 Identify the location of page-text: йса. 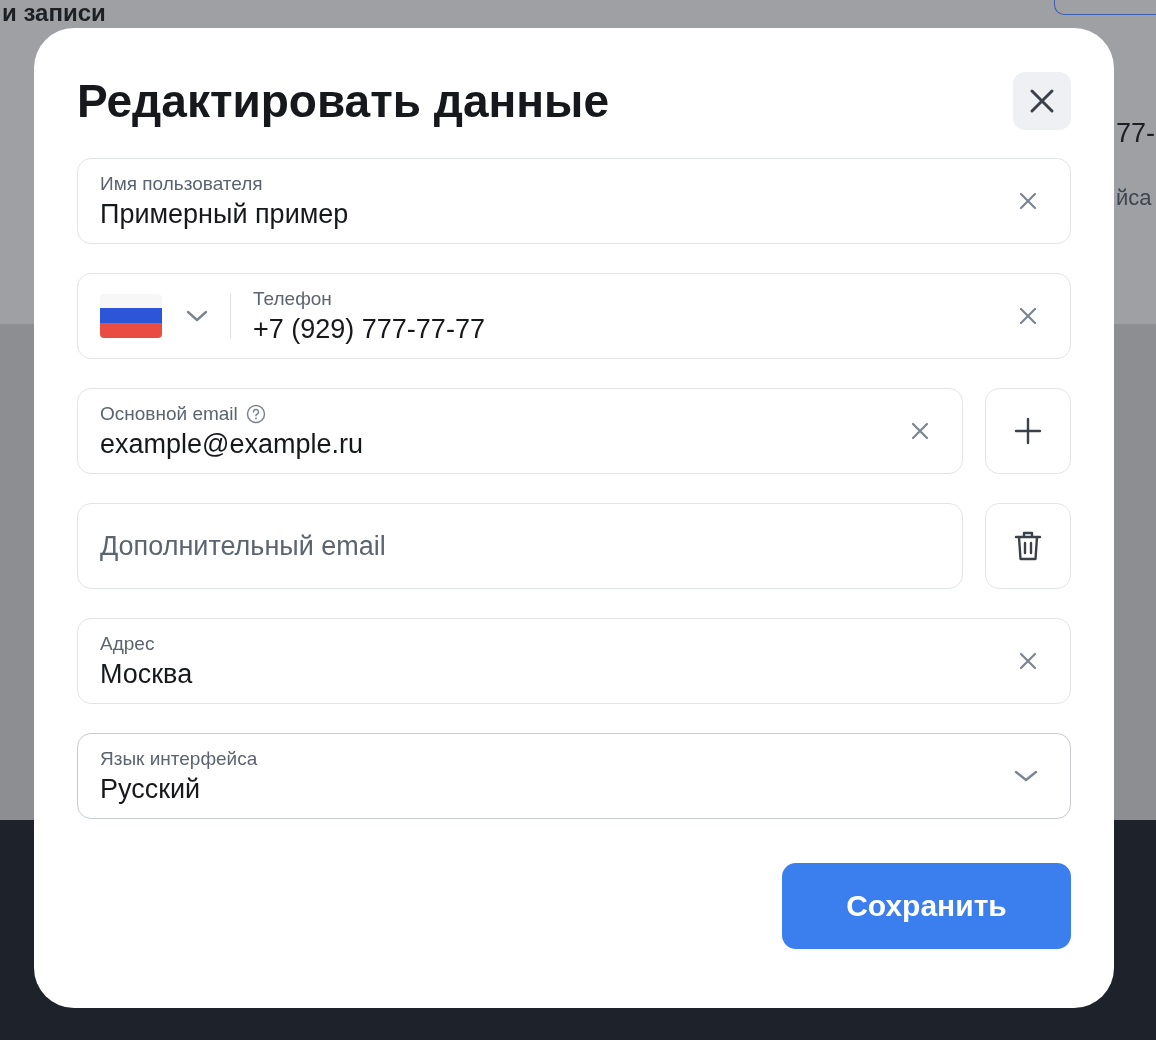
(1134, 198).